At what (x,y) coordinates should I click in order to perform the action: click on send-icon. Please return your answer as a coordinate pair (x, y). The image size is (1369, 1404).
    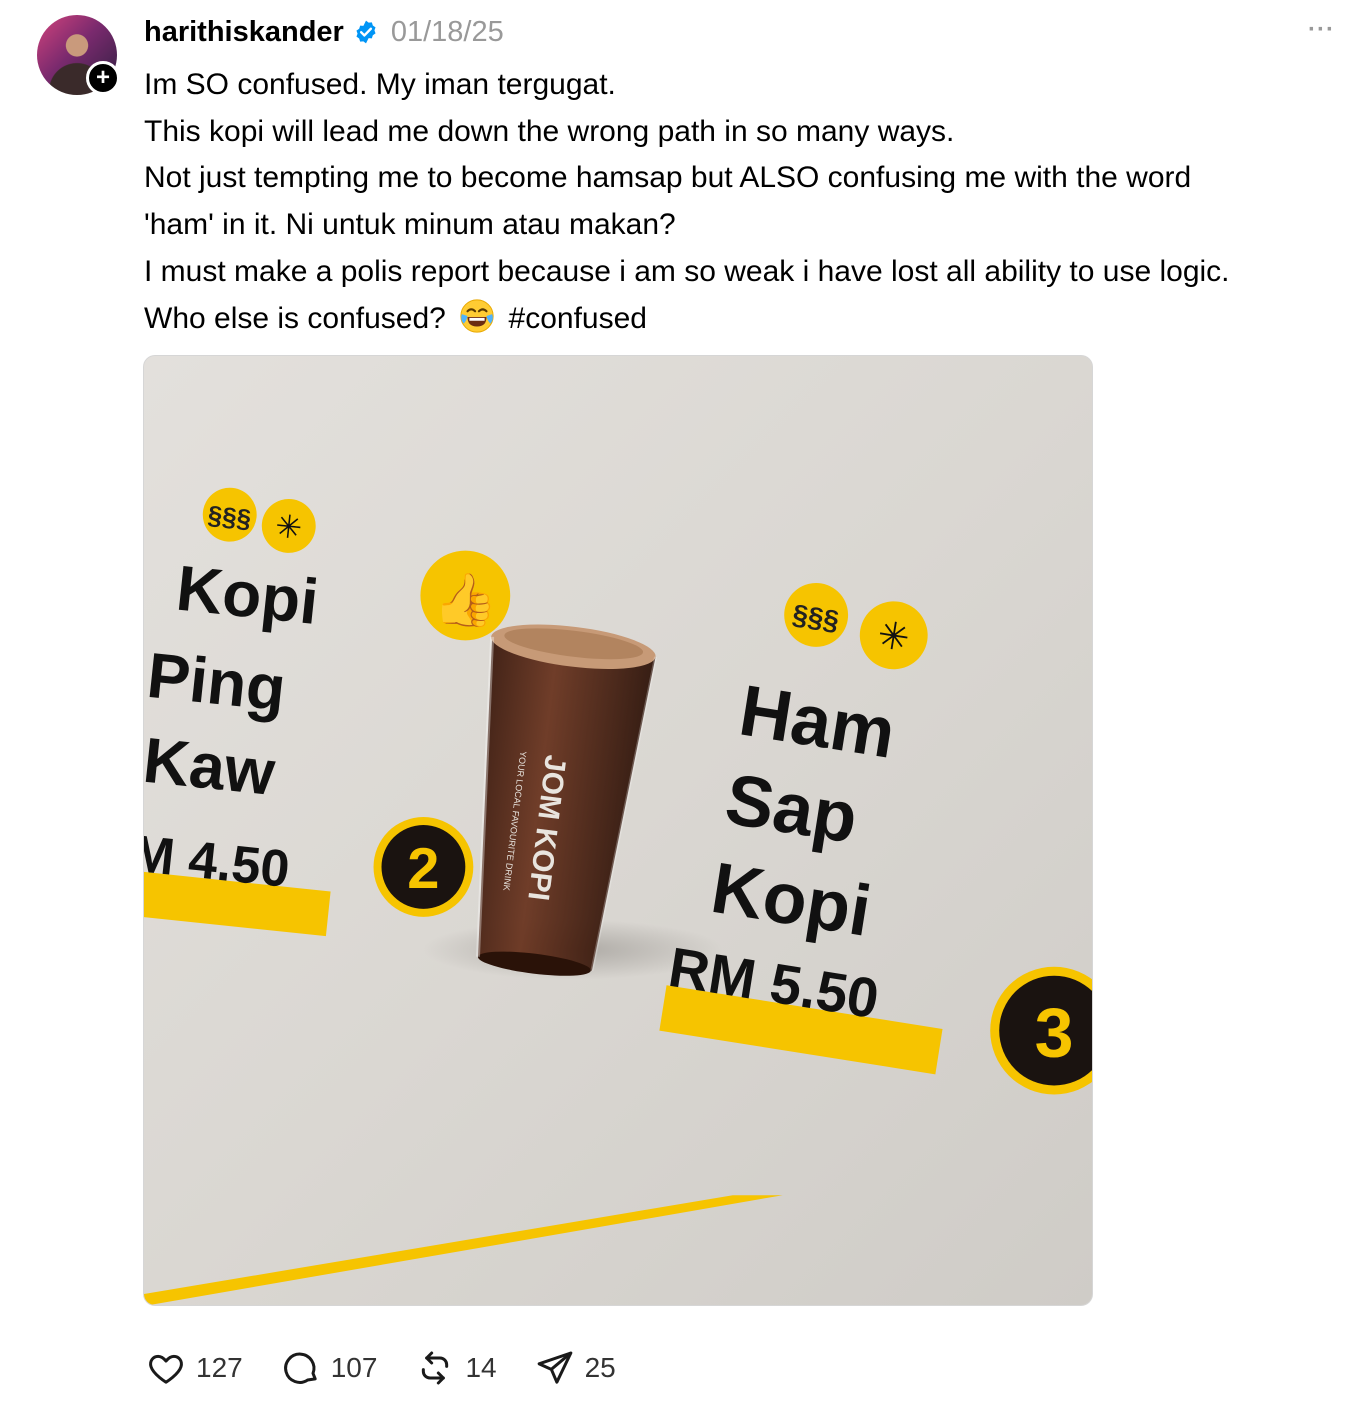
    Looking at the image, I should click on (554, 1367).